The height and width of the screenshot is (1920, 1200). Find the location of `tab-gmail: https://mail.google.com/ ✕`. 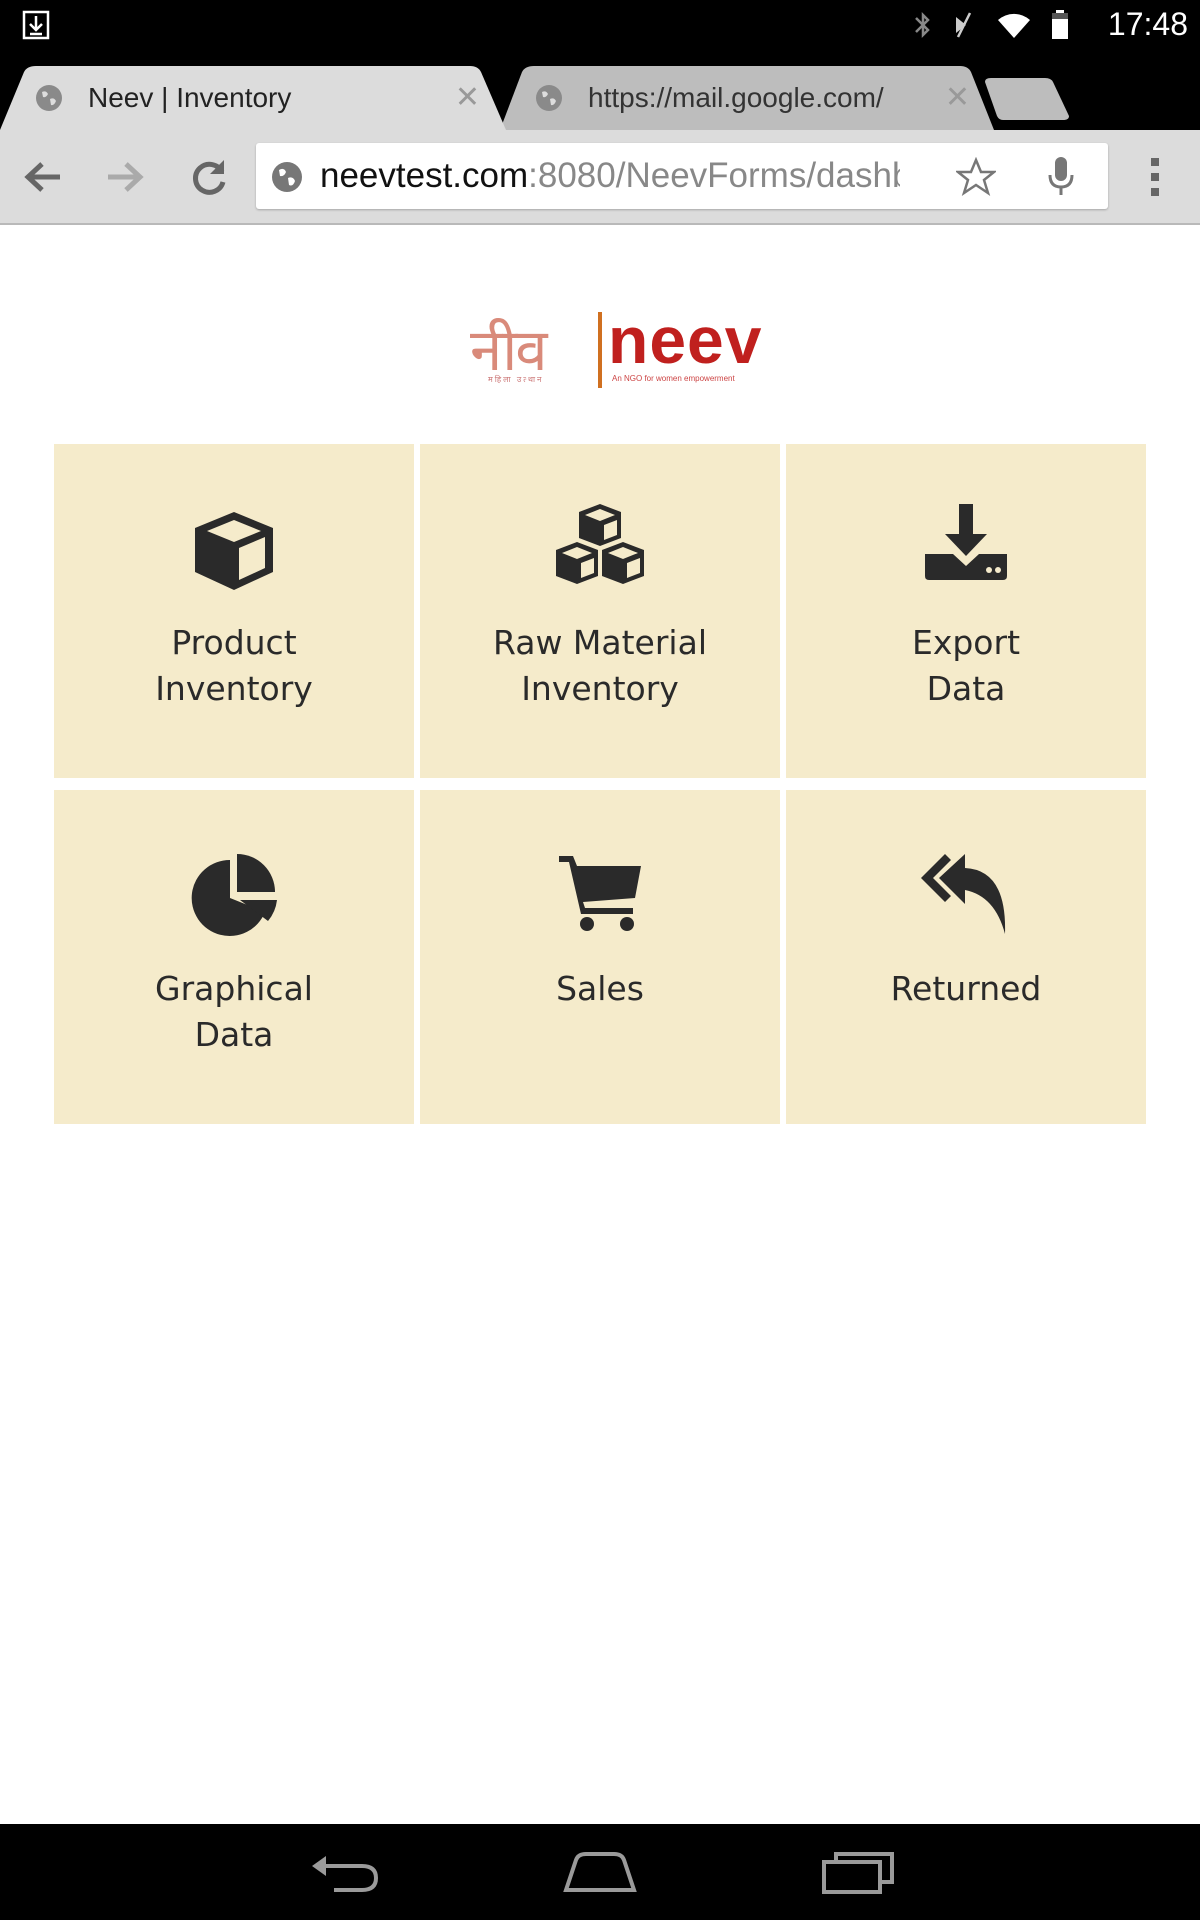

tab-gmail: https://mail.google.com/ ✕ is located at coordinates (750, 98).